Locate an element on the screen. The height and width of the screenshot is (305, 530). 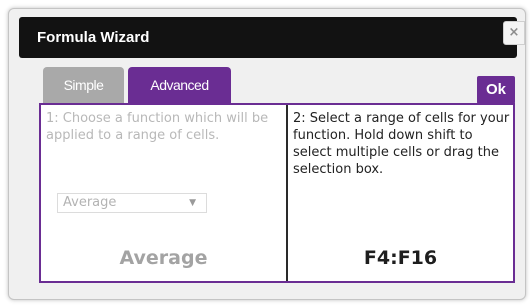
tab-advanced: Advanced is located at coordinates (179, 85).